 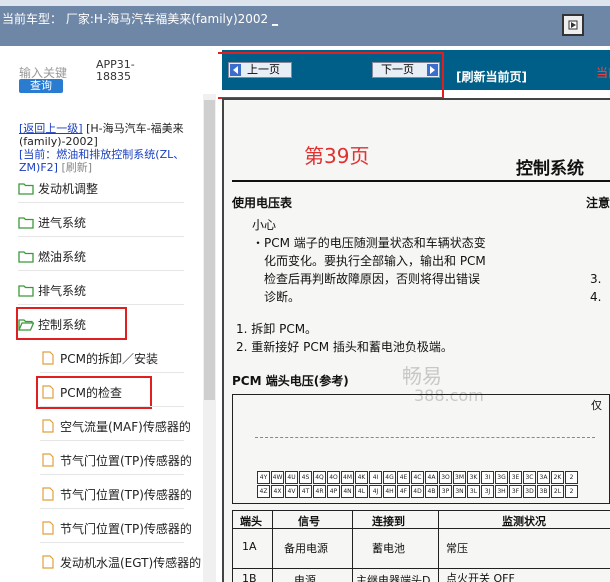 I want to click on page-label: 发动机水温(EGT)传感器的, so click(x=131, y=562).